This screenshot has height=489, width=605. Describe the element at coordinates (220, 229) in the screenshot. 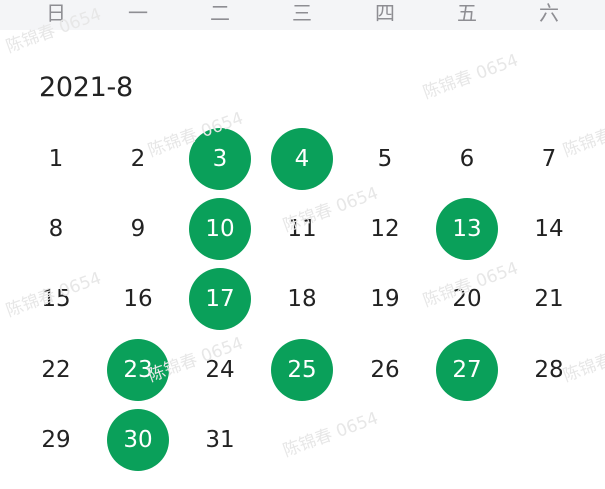

I see `calendar-day-marked: 10` at that location.